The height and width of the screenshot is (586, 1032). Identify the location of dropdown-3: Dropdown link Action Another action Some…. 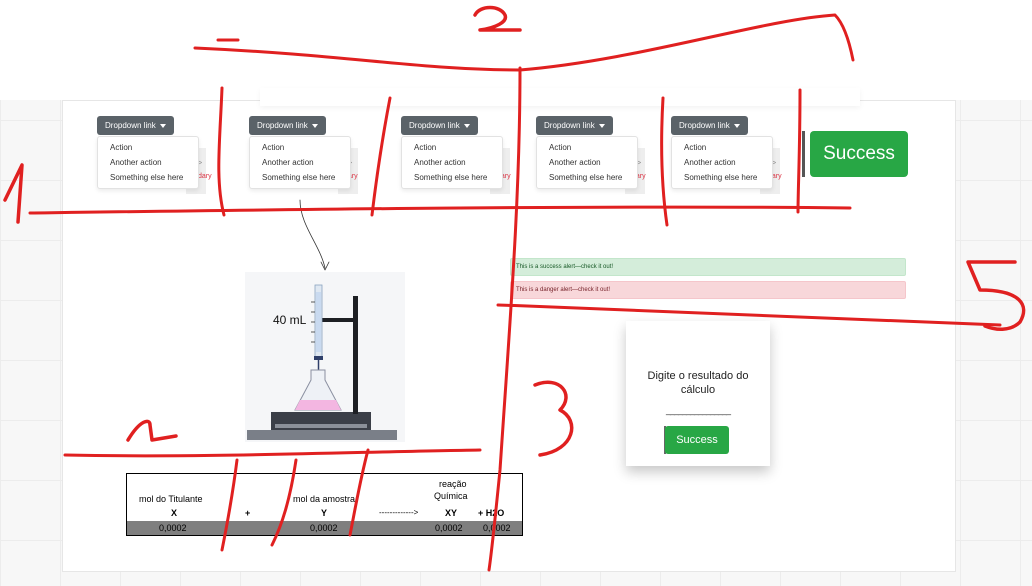
(452, 152).